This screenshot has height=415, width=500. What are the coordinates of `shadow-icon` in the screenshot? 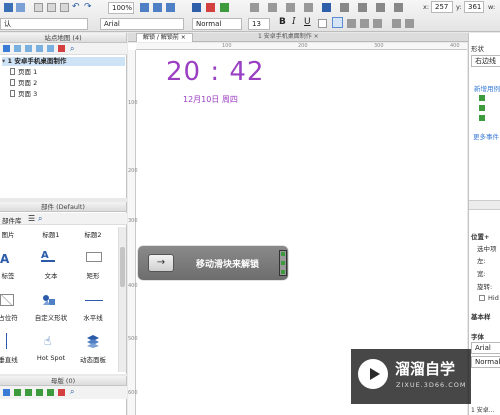 It's located at (398, 7).